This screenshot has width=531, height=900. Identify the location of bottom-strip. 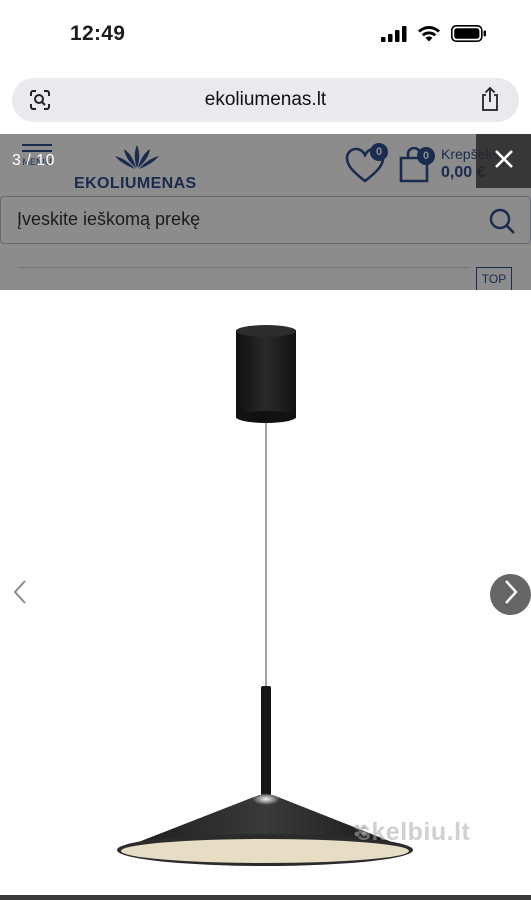
(265, 897).